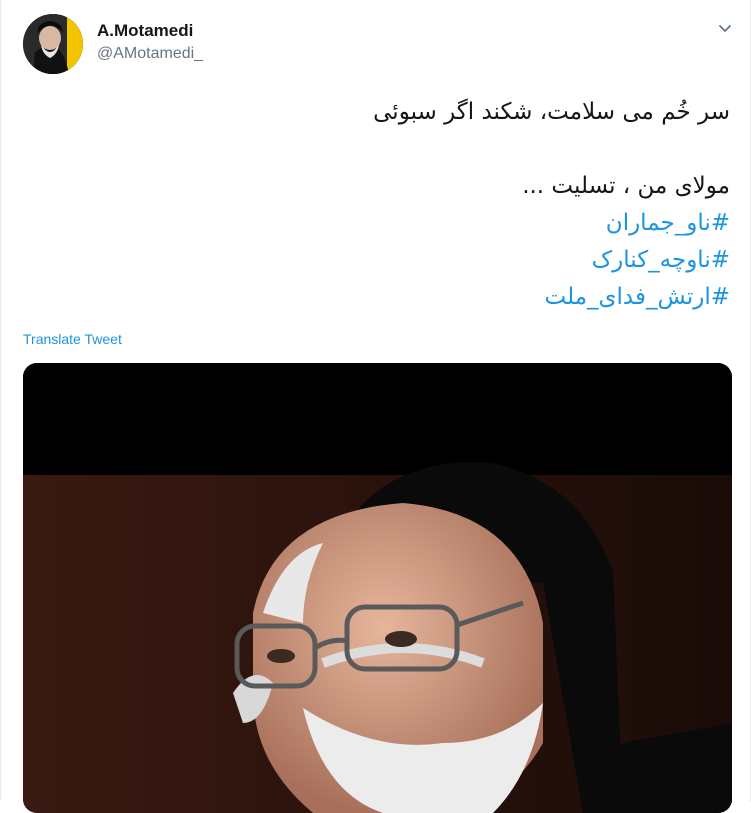 This screenshot has height=813, width=751. What do you see at coordinates (53, 44) in the screenshot?
I see `avatar` at bounding box center [53, 44].